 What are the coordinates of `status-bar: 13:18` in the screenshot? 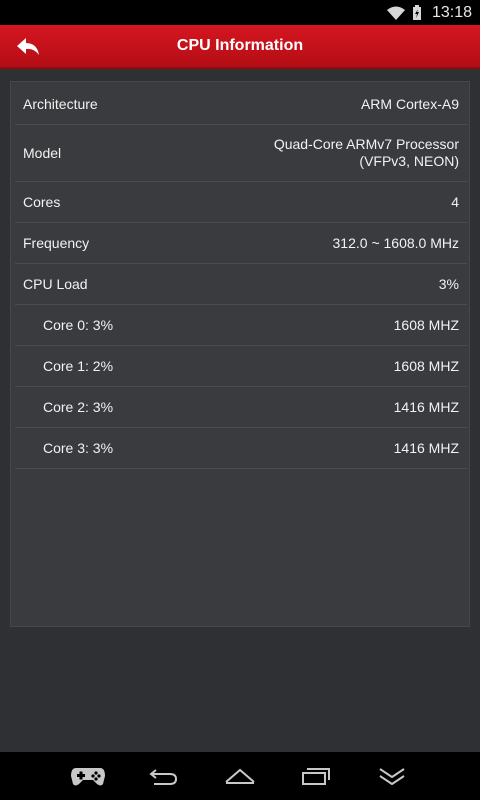 It's located at (240, 12).